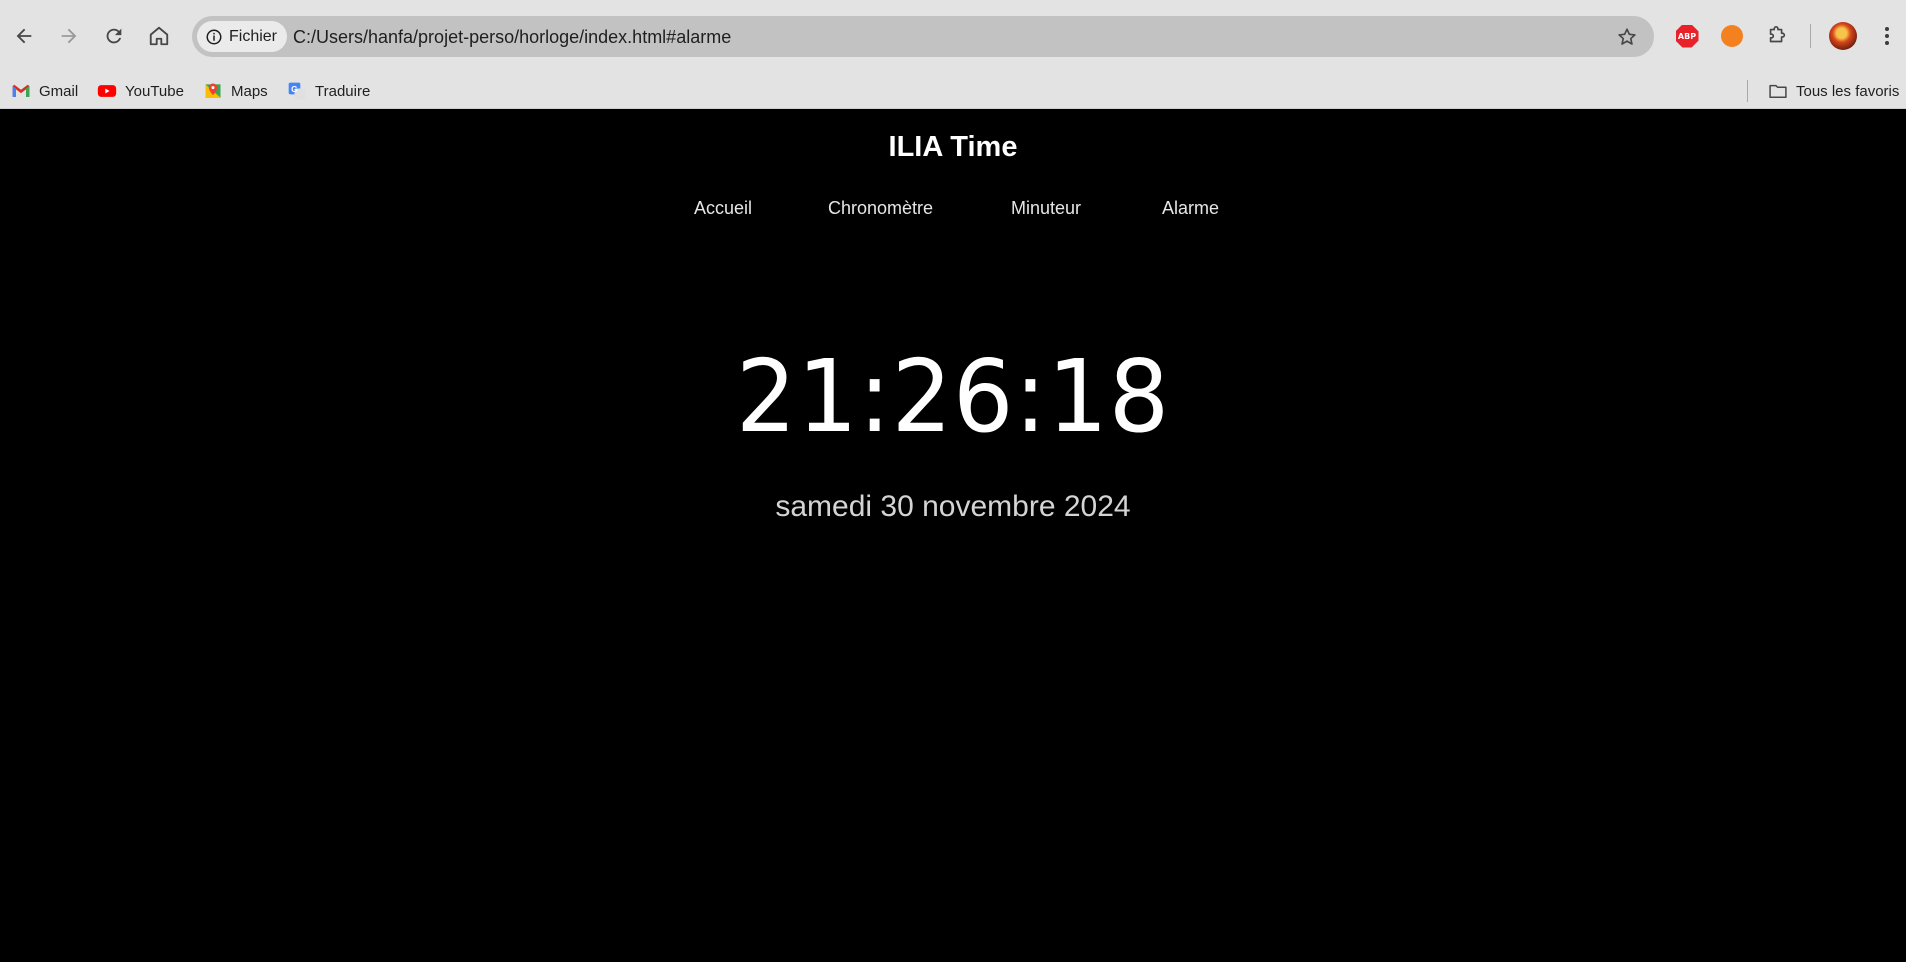  I want to click on extensions-button, so click(1777, 36).